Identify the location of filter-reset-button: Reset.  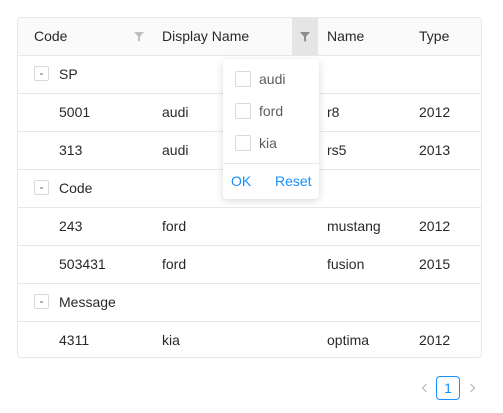
(293, 181).